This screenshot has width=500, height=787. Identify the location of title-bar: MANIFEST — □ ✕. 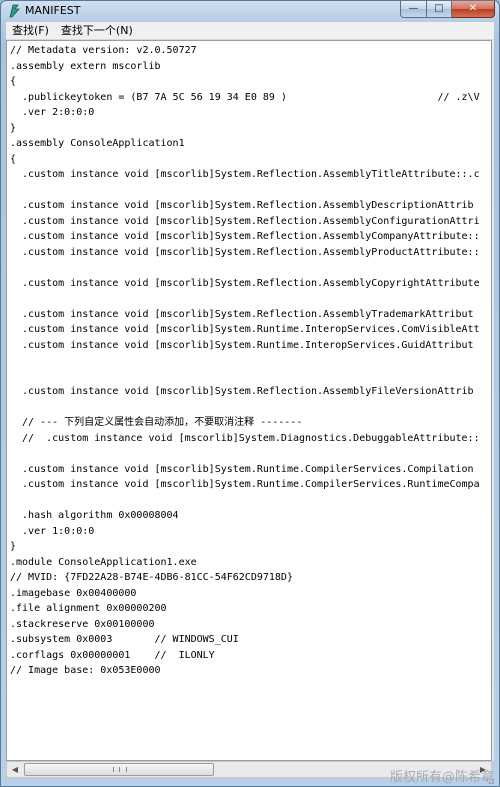
(250, 11).